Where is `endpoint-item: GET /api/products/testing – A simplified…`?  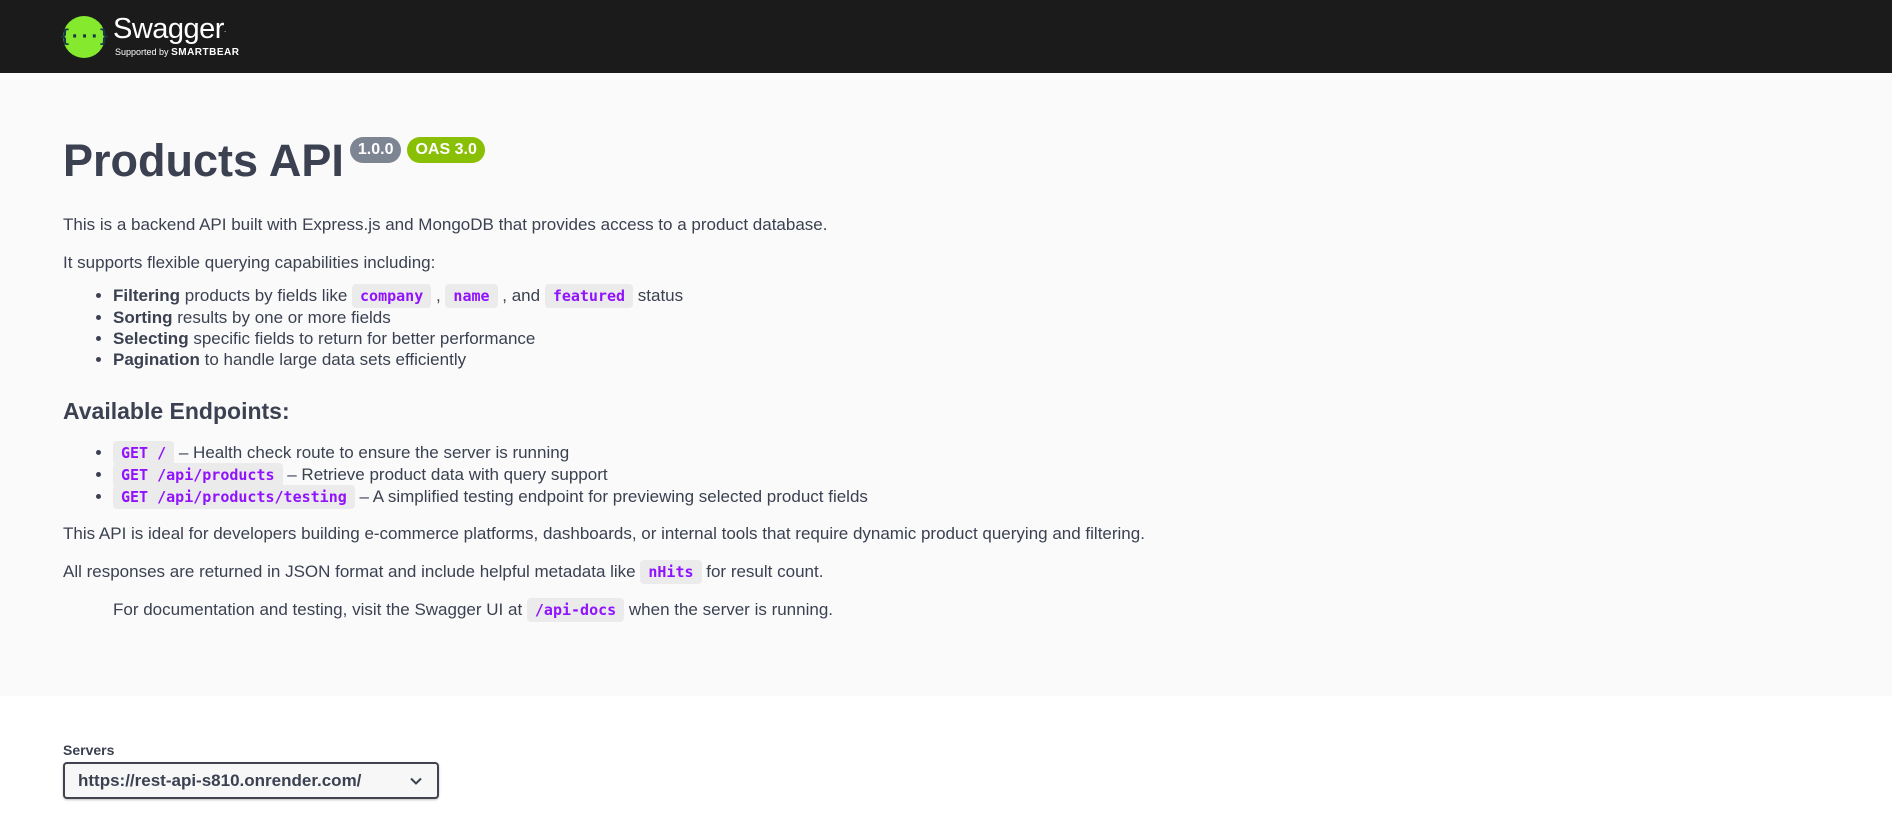 endpoint-item: GET /api/products/testing – A simplified… is located at coordinates (971, 497).